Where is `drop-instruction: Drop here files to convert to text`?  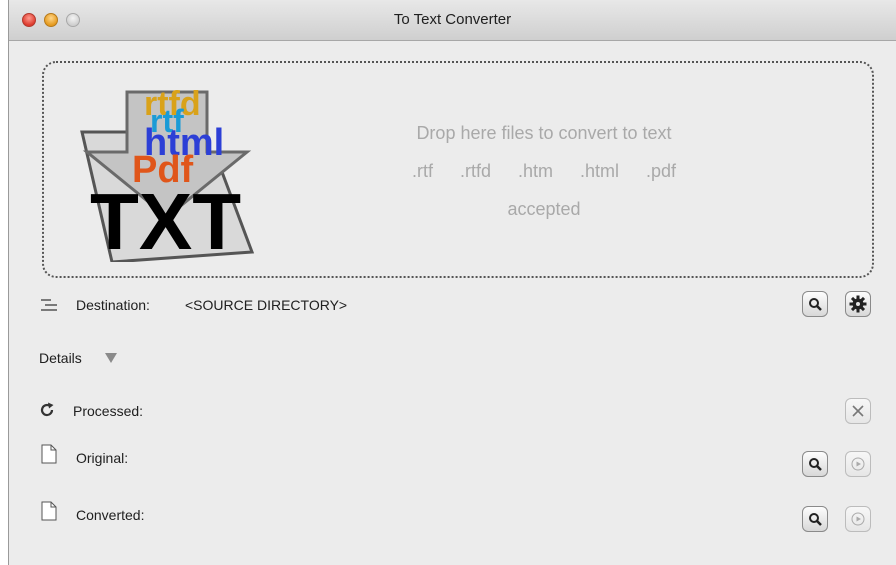
drop-instruction: Drop here files to convert to text is located at coordinates (544, 133).